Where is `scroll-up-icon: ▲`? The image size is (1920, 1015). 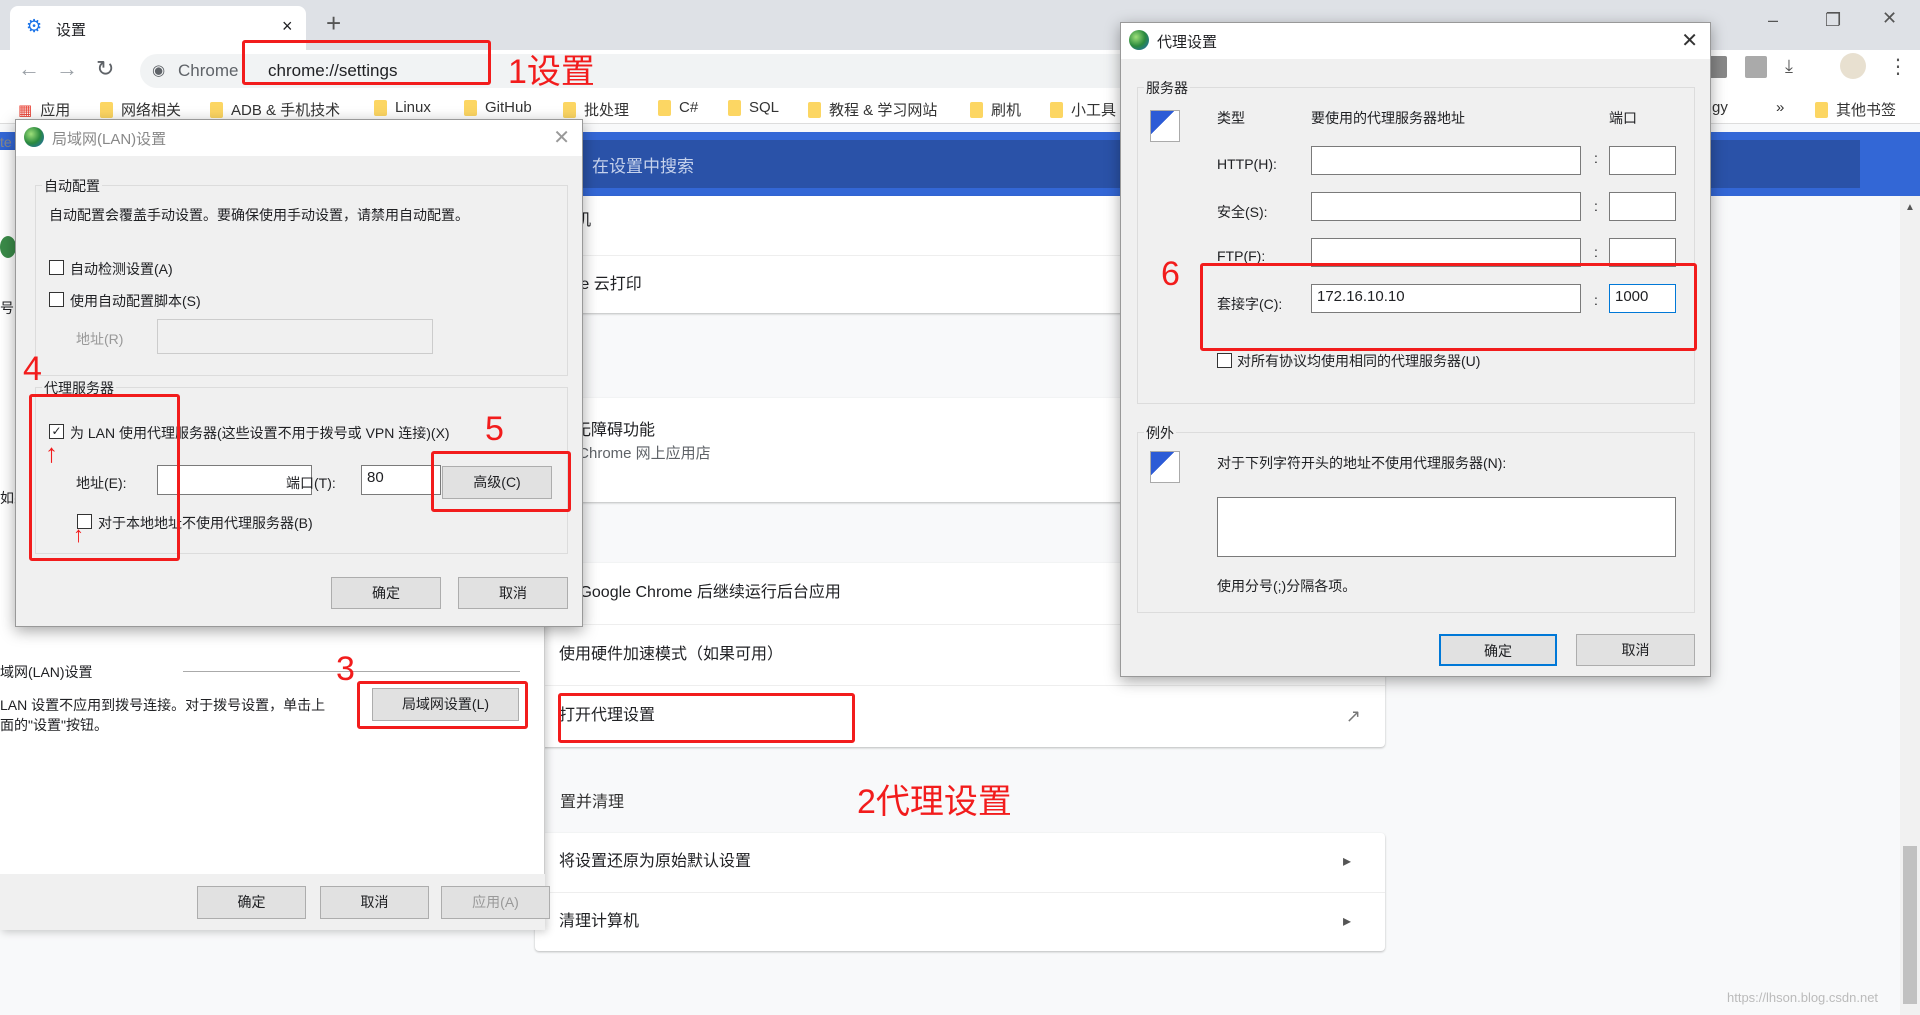
scroll-up-icon: ▲ is located at coordinates (1910, 207).